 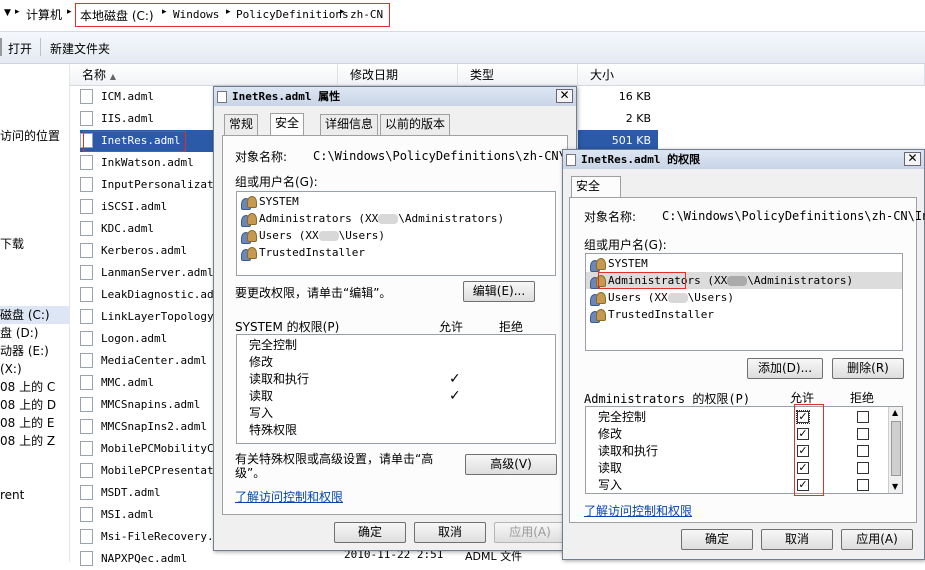 I want to click on tab-previous-versions: 以前的版本, so click(x=415, y=124).